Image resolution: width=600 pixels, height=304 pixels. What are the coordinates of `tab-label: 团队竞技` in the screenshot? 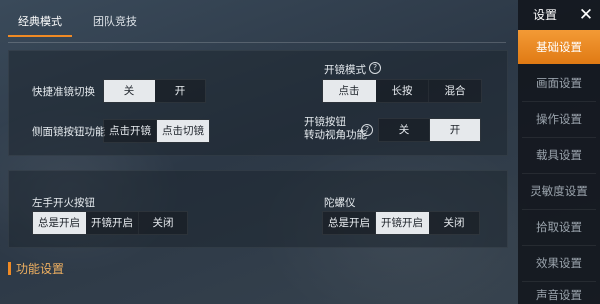 It's located at (115, 21).